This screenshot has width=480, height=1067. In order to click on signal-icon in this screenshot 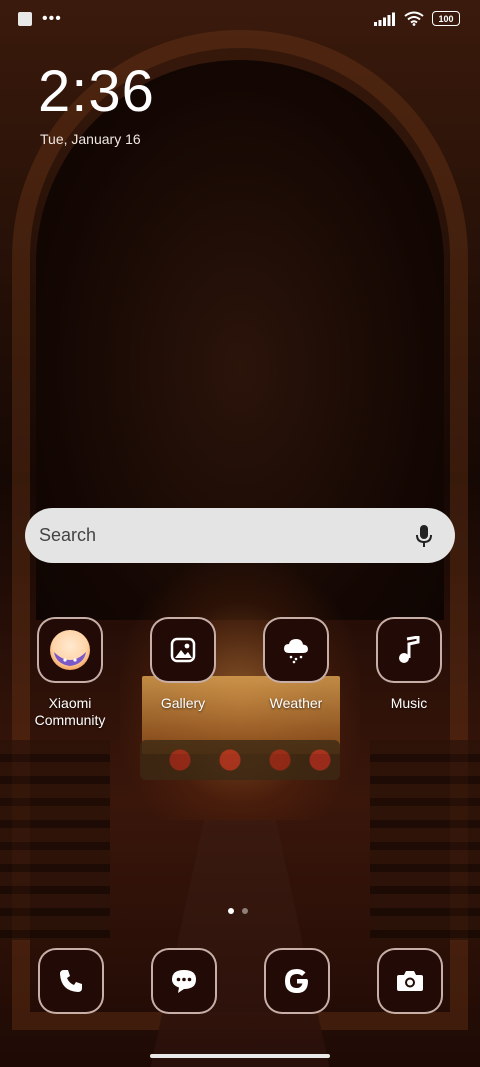, I will do `click(384, 19)`.